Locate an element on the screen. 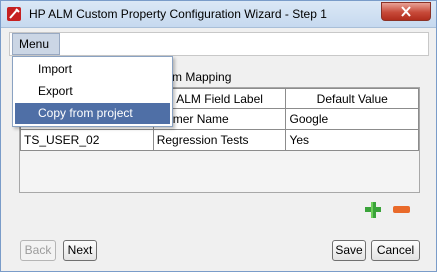 This screenshot has width=437, height=272. add-row-icon is located at coordinates (373, 210).